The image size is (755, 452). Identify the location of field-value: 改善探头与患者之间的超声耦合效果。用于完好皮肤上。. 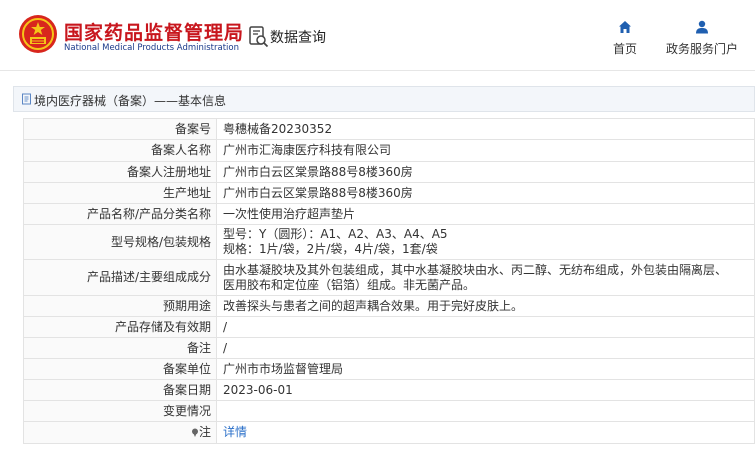
(485, 306).